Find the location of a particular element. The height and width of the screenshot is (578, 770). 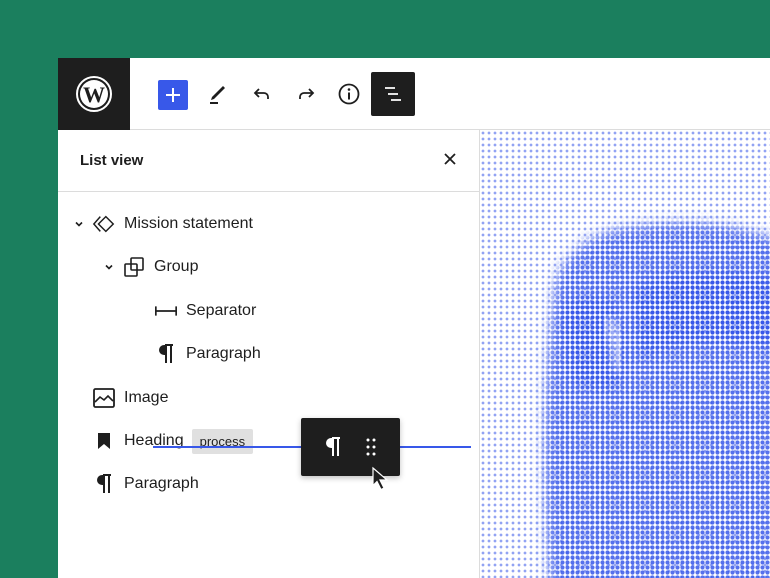

list-item-group: Group is located at coordinates (150, 267).